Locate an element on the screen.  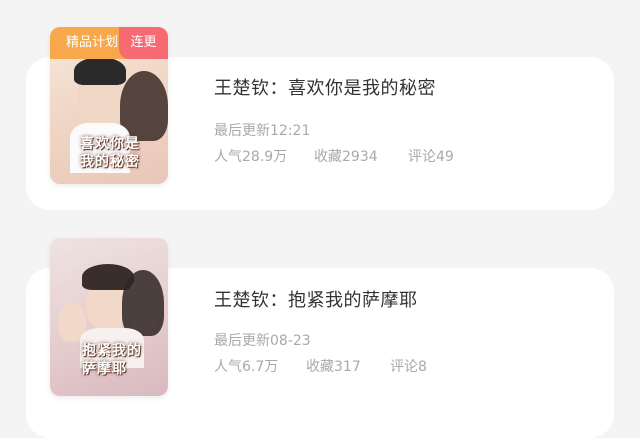
last-updated: 最后更新12:21 is located at coordinates (262, 131).